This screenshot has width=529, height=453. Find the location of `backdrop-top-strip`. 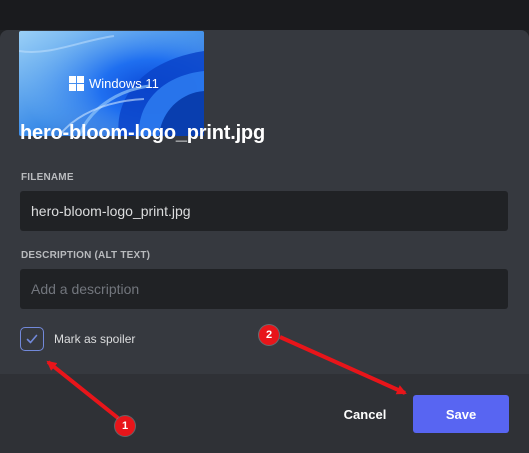

backdrop-top-strip is located at coordinates (264, 15).